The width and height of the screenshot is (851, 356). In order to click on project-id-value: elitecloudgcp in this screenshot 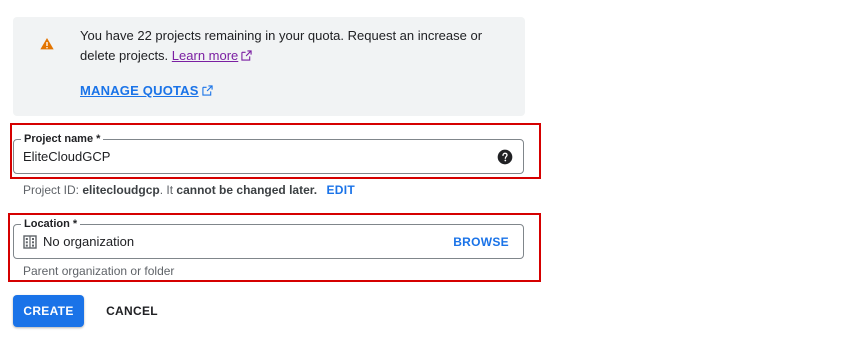, I will do `click(121, 190)`.